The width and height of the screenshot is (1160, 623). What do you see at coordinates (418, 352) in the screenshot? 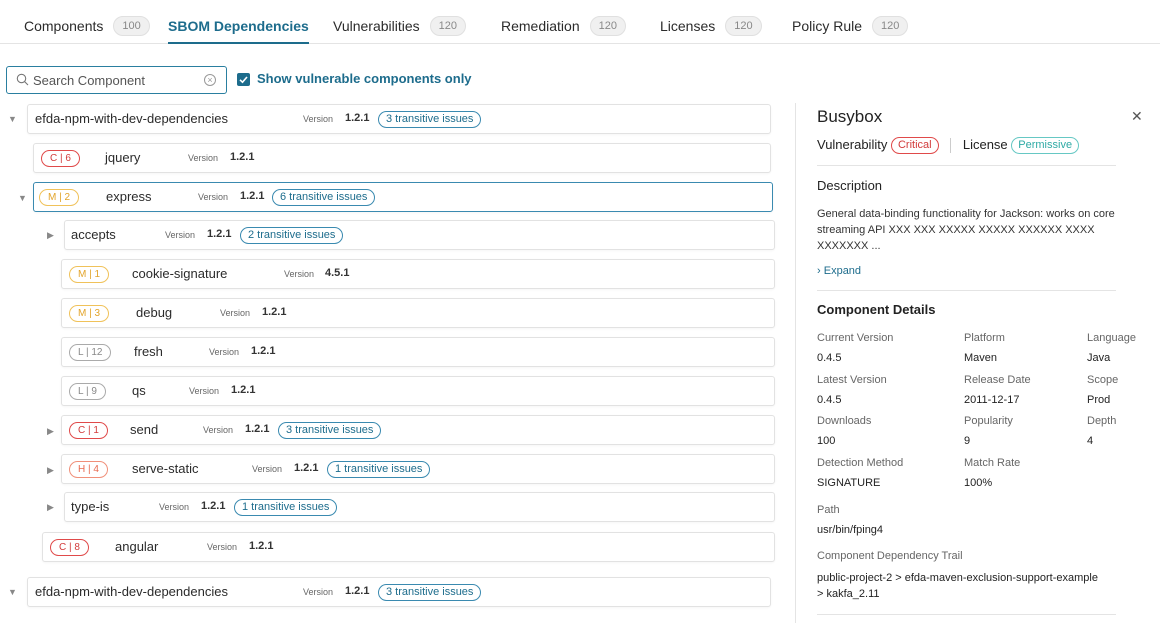
I see `tree-row: L | 12 fresh Version 1.2.1` at bounding box center [418, 352].